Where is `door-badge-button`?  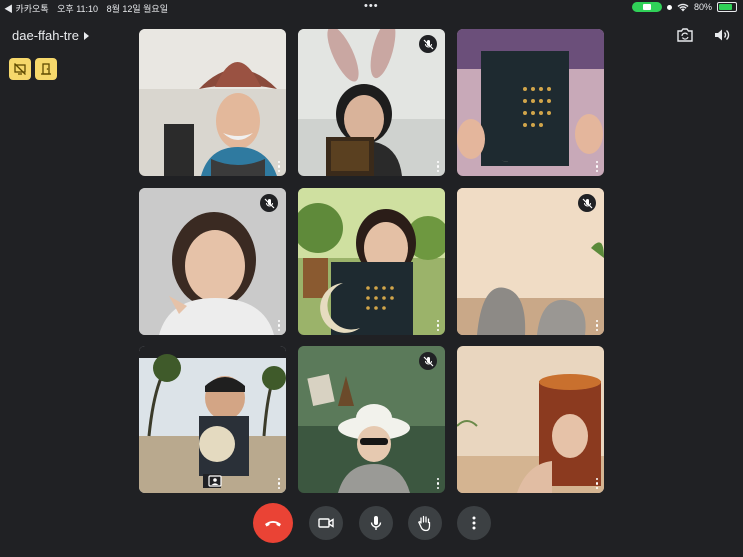
door-badge-button is located at coordinates (46, 69).